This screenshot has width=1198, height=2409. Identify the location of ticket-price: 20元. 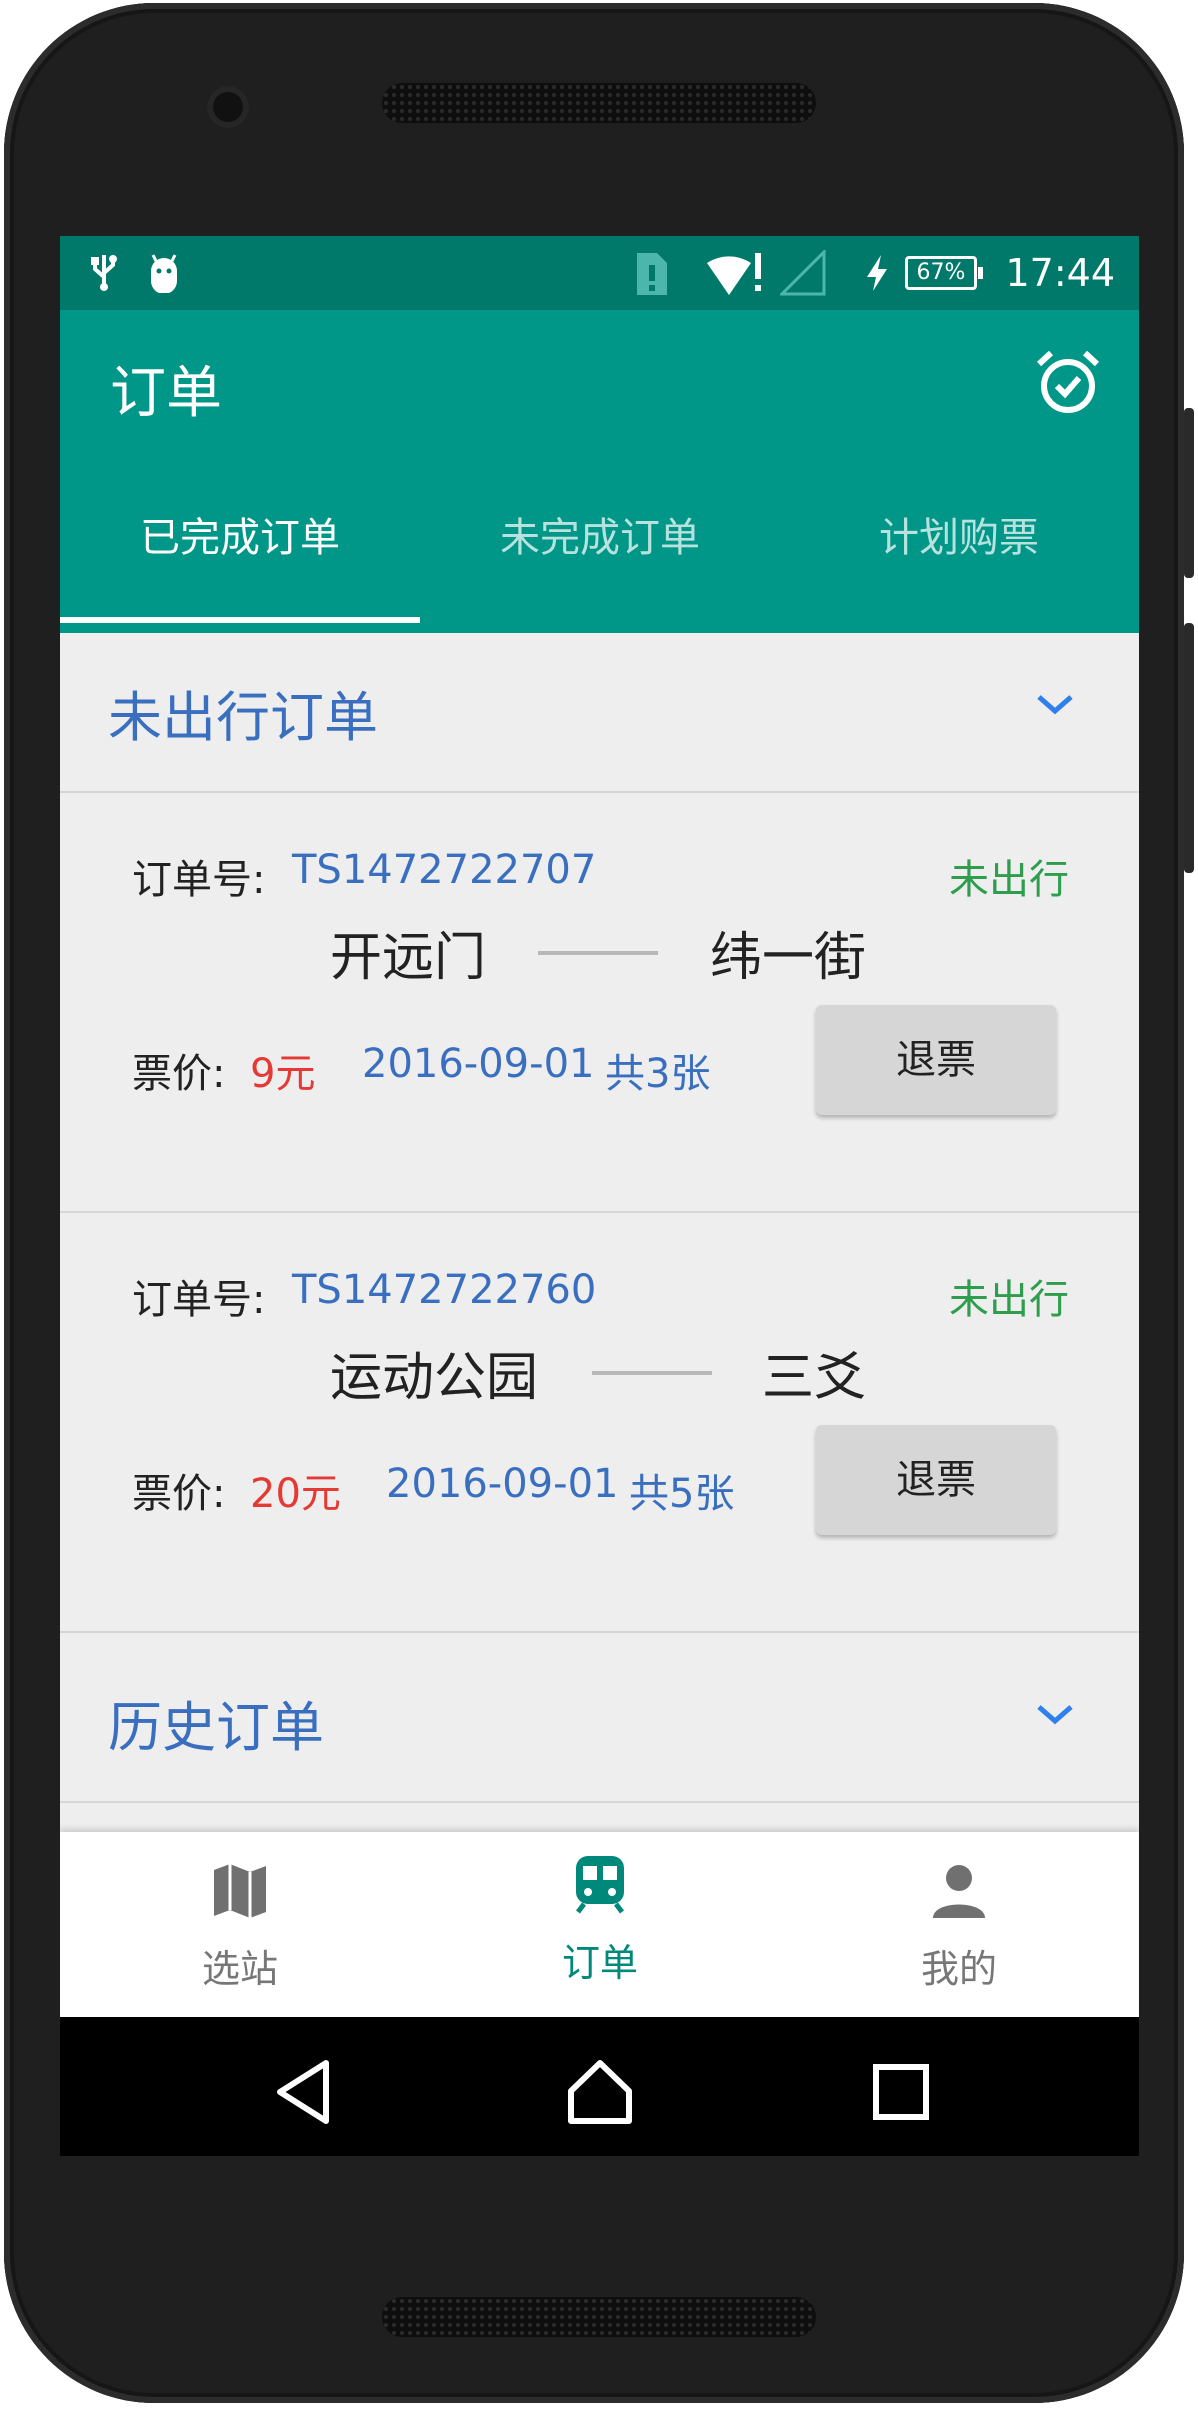
(295, 1494).